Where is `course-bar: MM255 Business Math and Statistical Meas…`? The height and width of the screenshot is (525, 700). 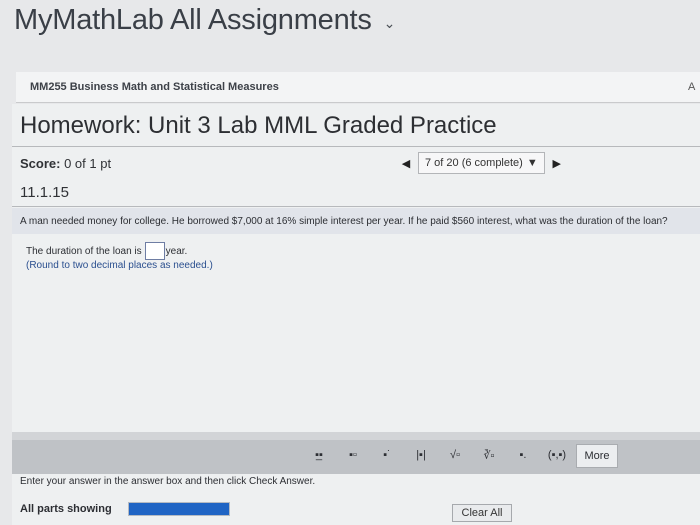
course-bar: MM255 Business Math and Statistical Meas… is located at coordinates (358, 87).